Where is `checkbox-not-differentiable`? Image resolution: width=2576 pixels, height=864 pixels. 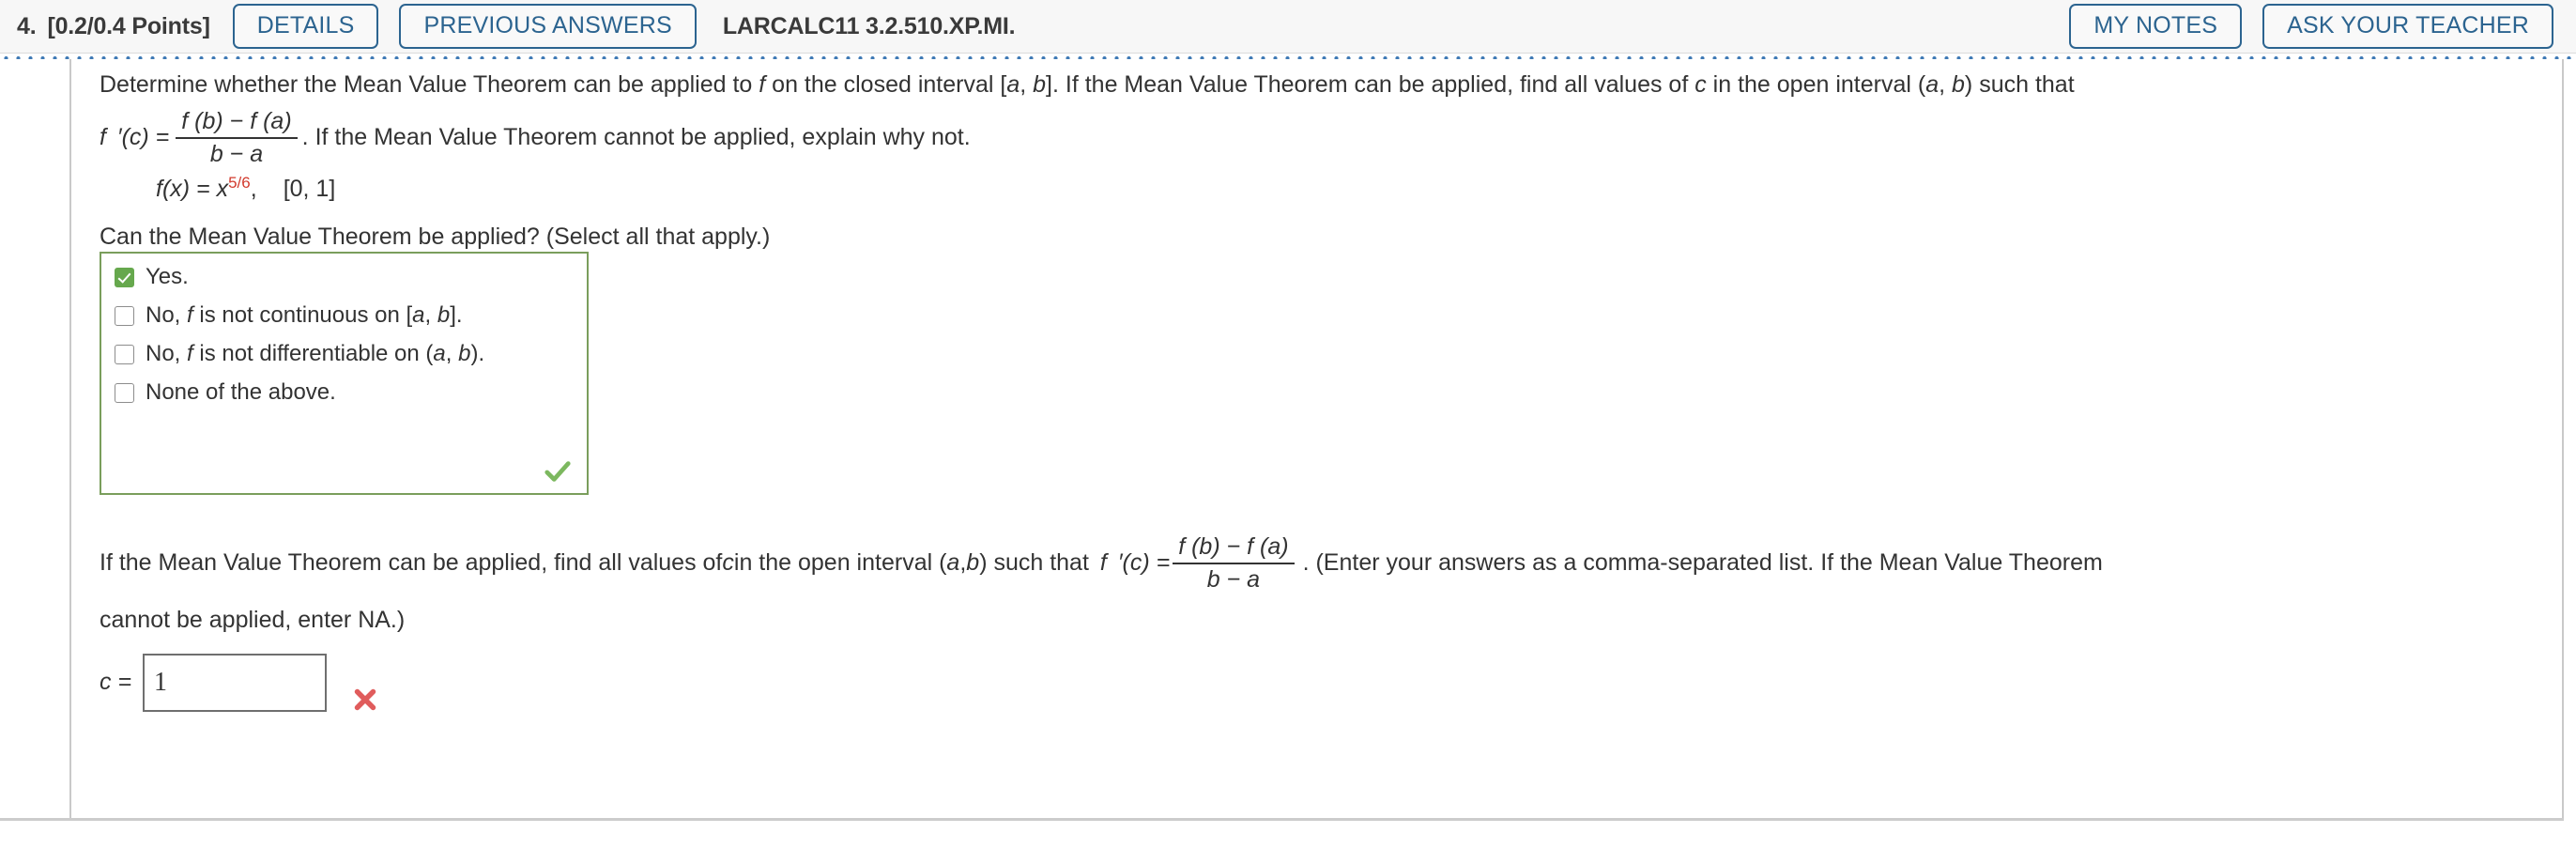 checkbox-not-differentiable is located at coordinates (125, 354).